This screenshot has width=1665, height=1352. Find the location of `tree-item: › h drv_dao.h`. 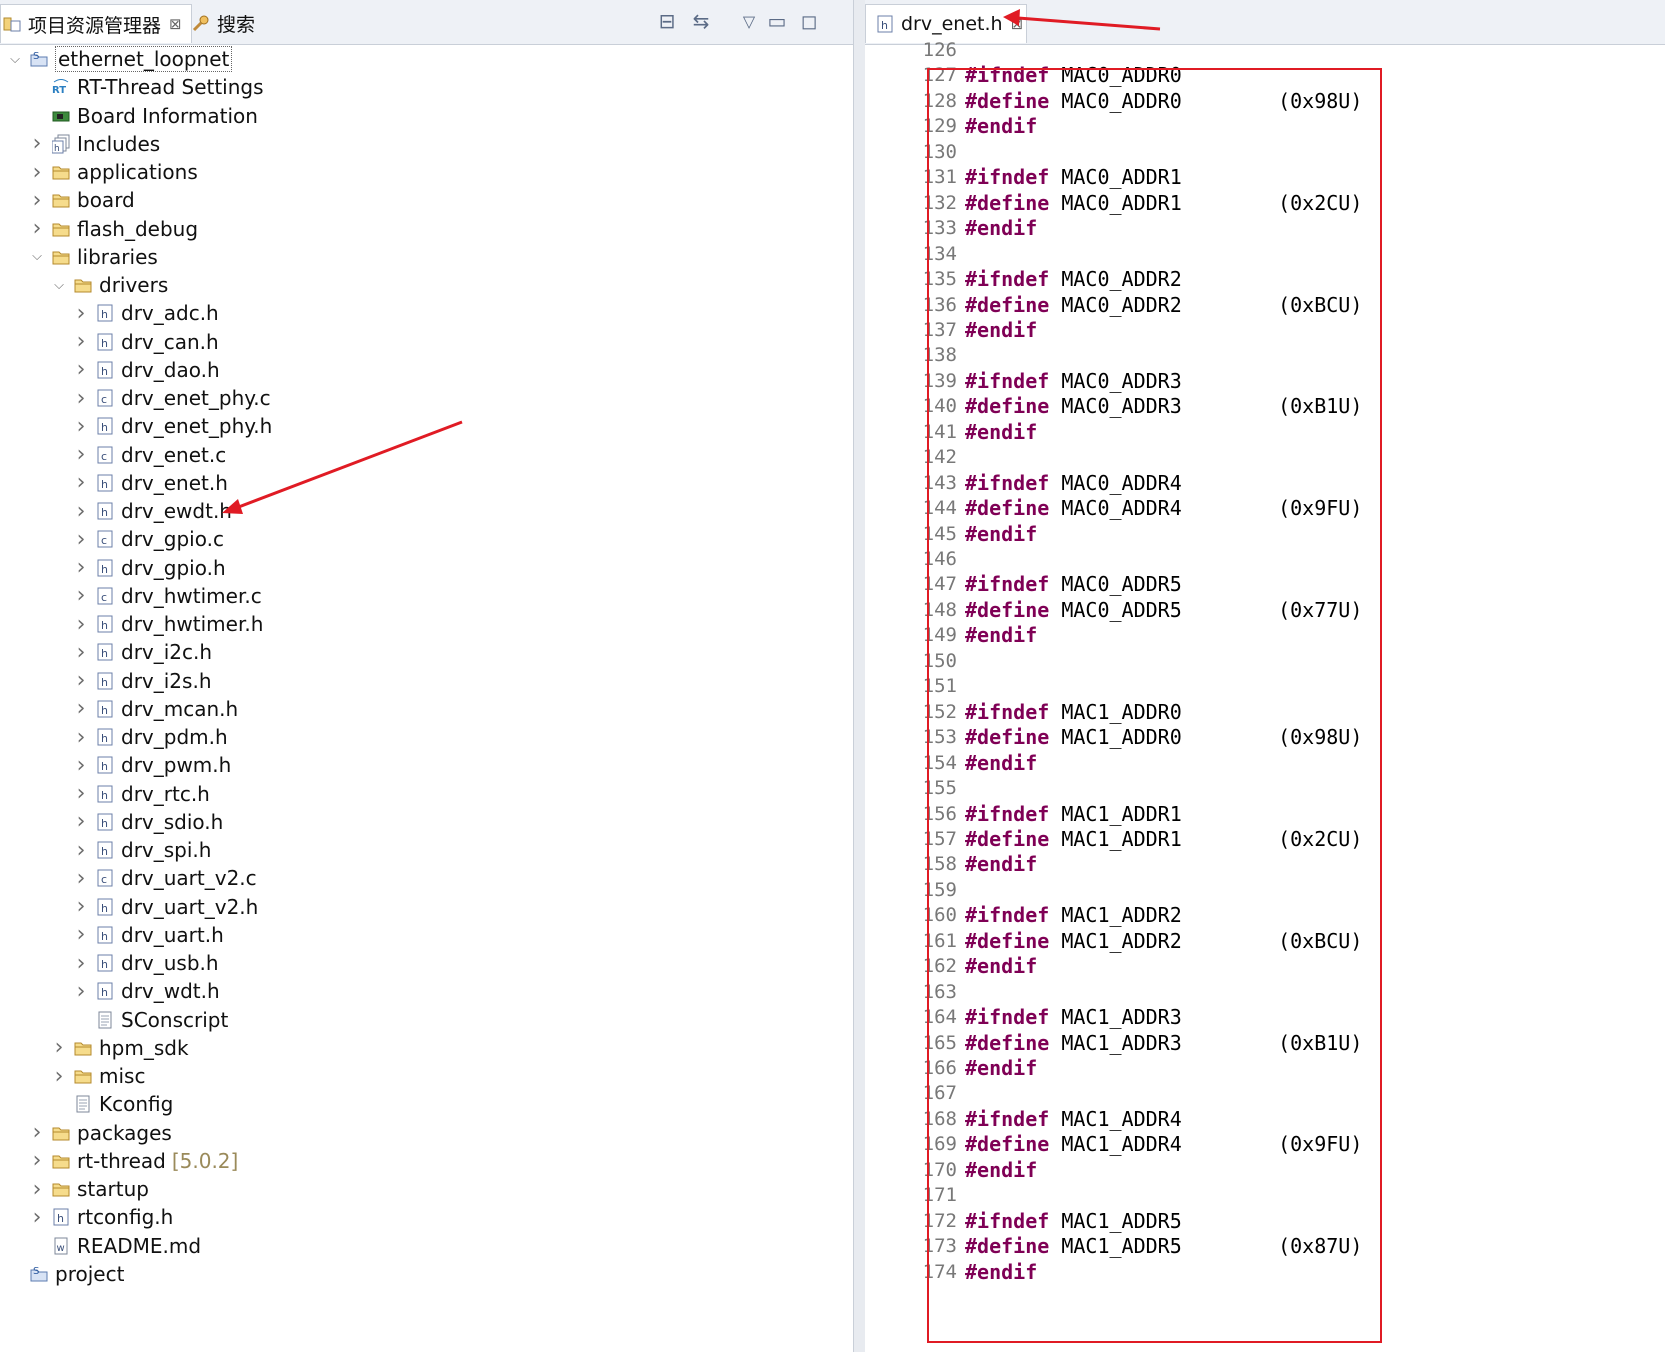

tree-item: › h drv_dao.h is located at coordinates (146, 370).